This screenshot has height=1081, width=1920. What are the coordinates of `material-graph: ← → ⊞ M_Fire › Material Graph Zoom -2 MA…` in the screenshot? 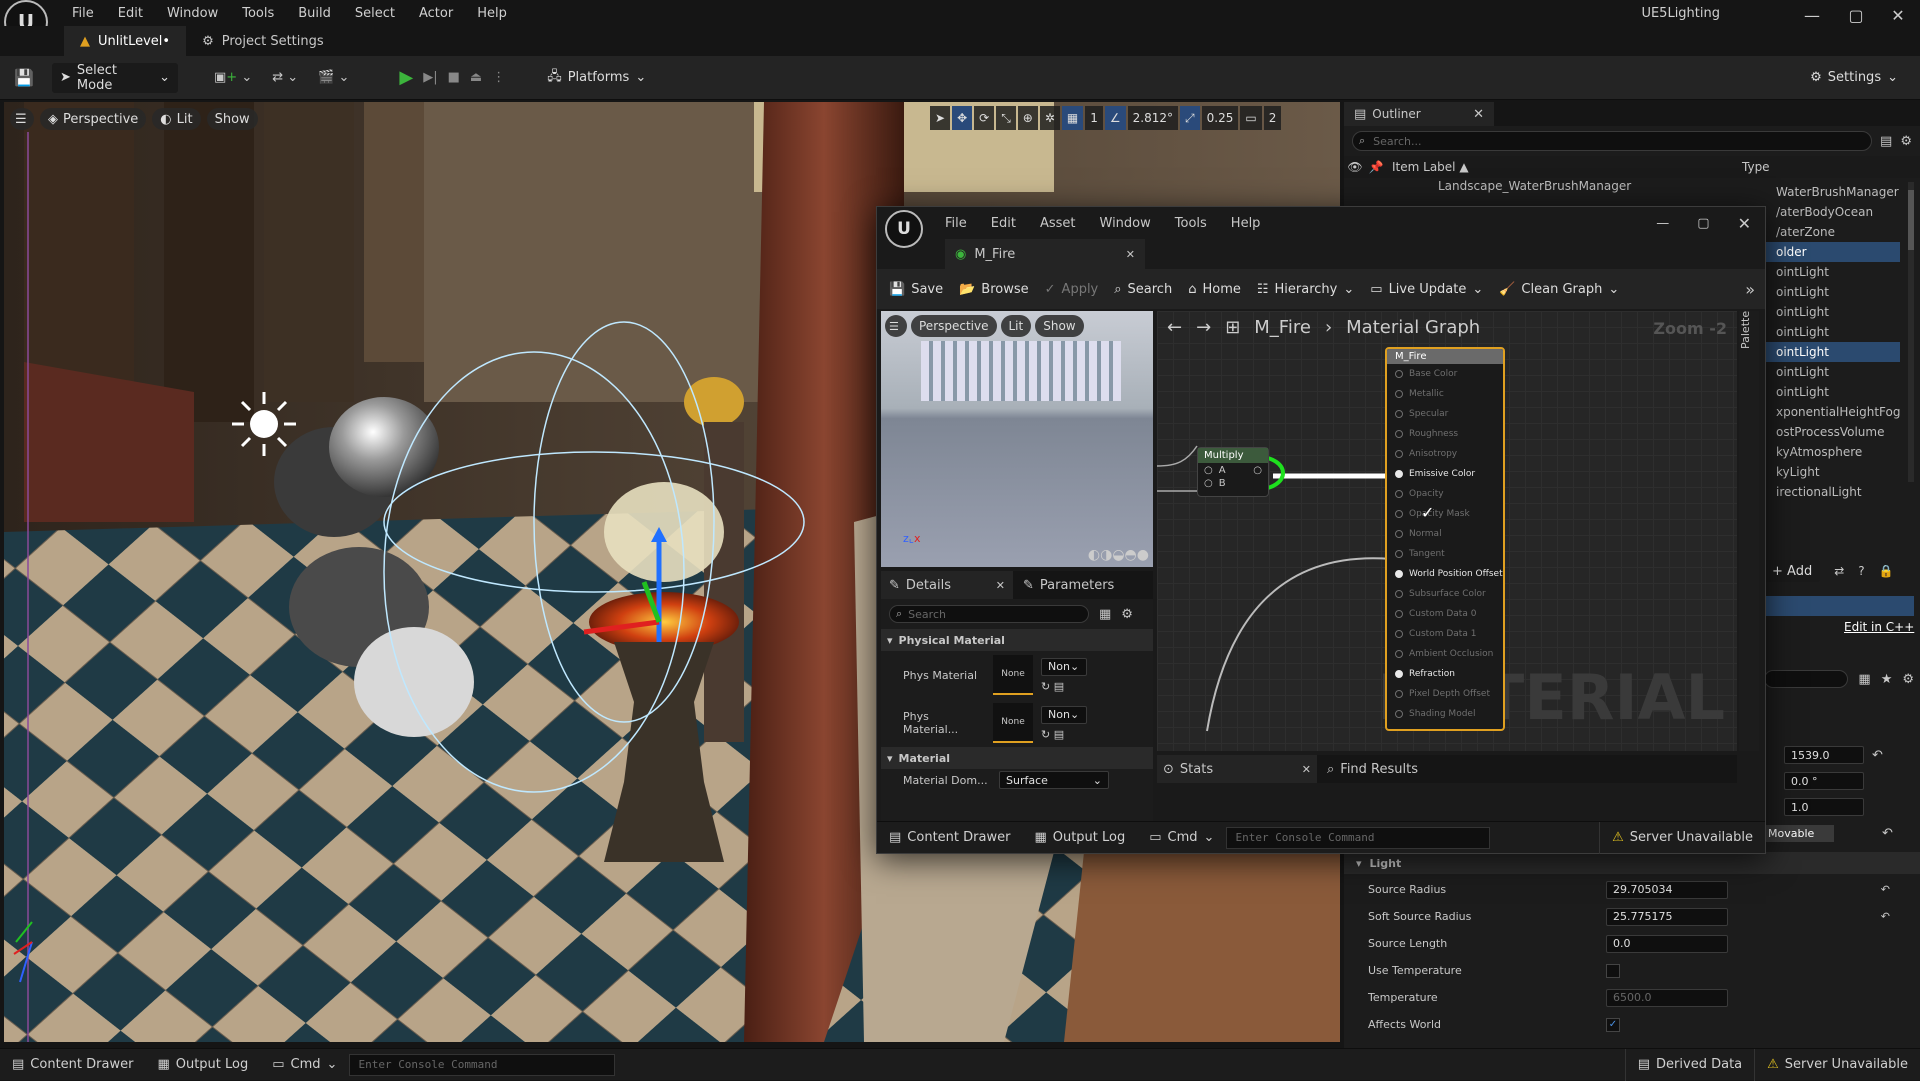 It's located at (1447, 531).